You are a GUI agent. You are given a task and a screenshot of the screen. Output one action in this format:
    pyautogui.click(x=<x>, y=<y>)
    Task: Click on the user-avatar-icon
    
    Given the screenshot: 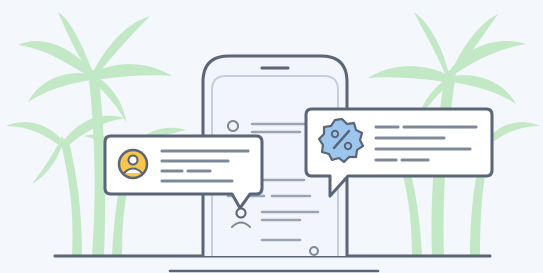 What is the action you would take?
    pyautogui.click(x=133, y=164)
    